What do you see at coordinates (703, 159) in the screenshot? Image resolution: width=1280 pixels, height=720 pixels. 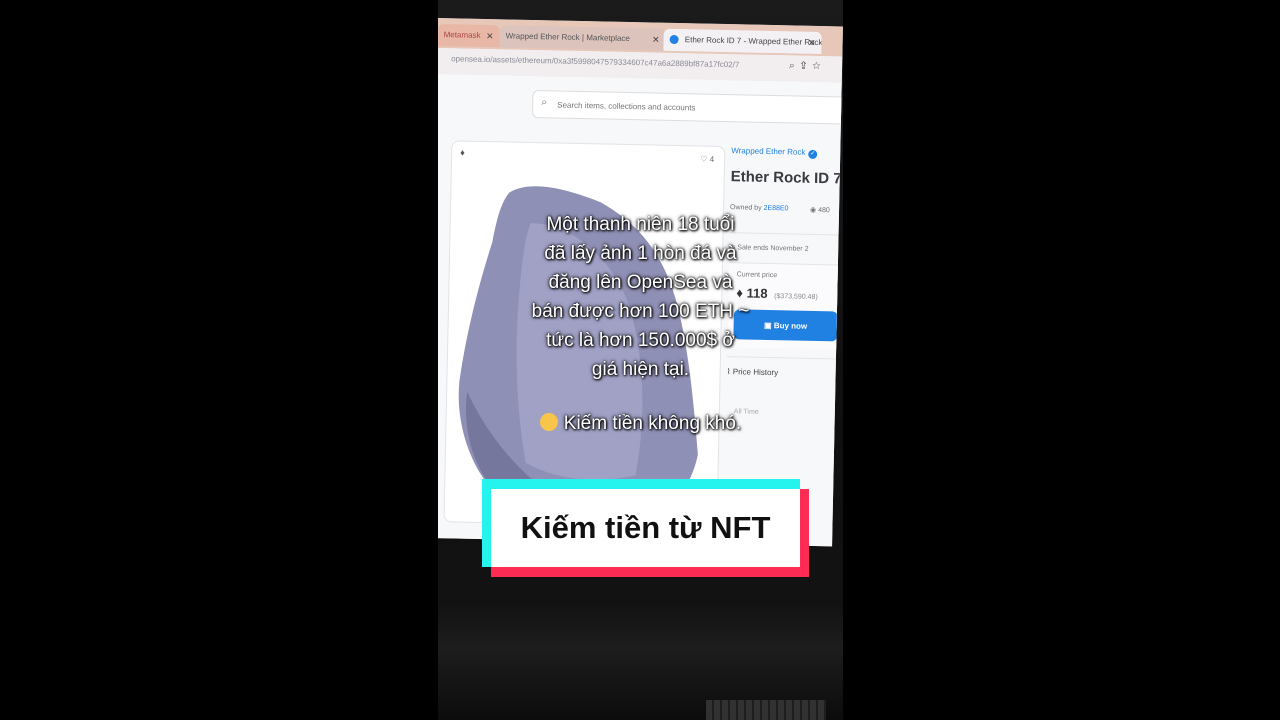 I see `heart-icon: ♡` at bounding box center [703, 159].